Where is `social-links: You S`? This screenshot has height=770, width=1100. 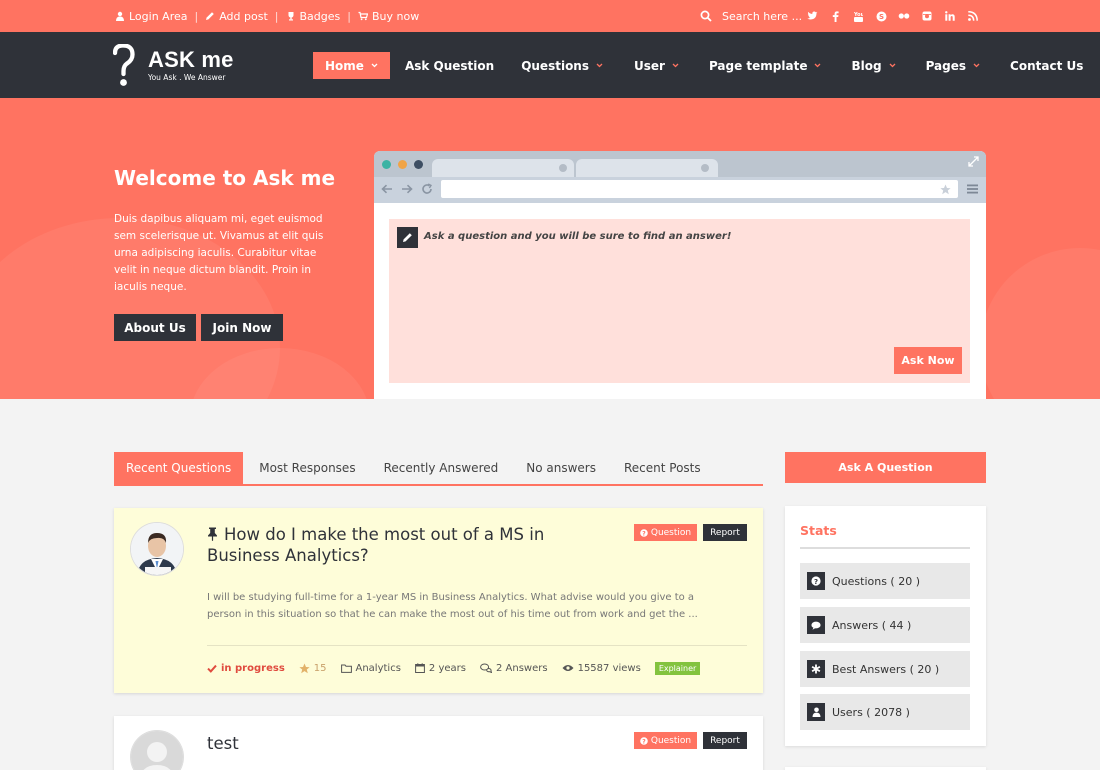
social-links: You S is located at coordinates (898, 16).